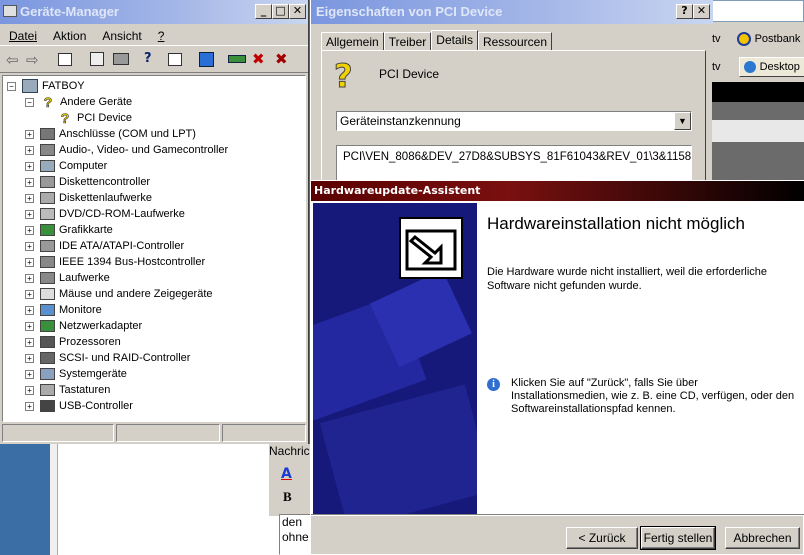 The width and height of the screenshot is (804, 555). What do you see at coordinates (12, 60) in the screenshot?
I see `back-arrow-icon: ⇦` at bounding box center [12, 60].